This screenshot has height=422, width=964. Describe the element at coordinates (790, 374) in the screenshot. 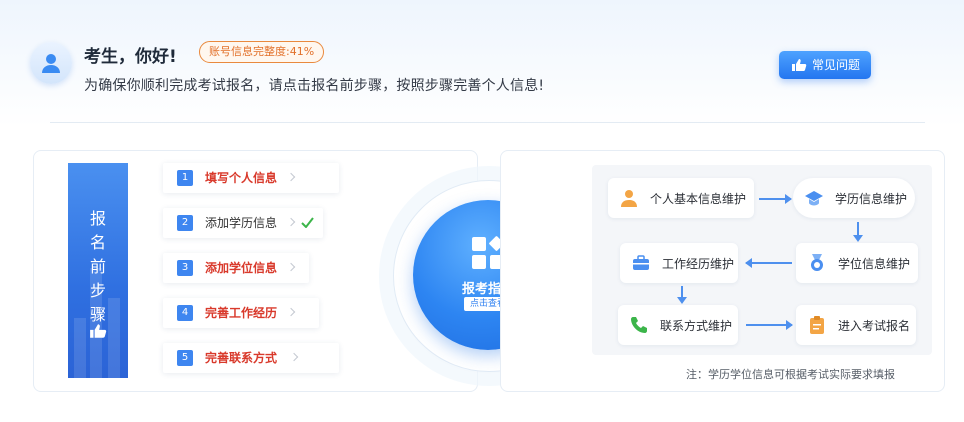

I see `flow-note: 注：学历学位信息可根据考试实际要求填报` at that location.